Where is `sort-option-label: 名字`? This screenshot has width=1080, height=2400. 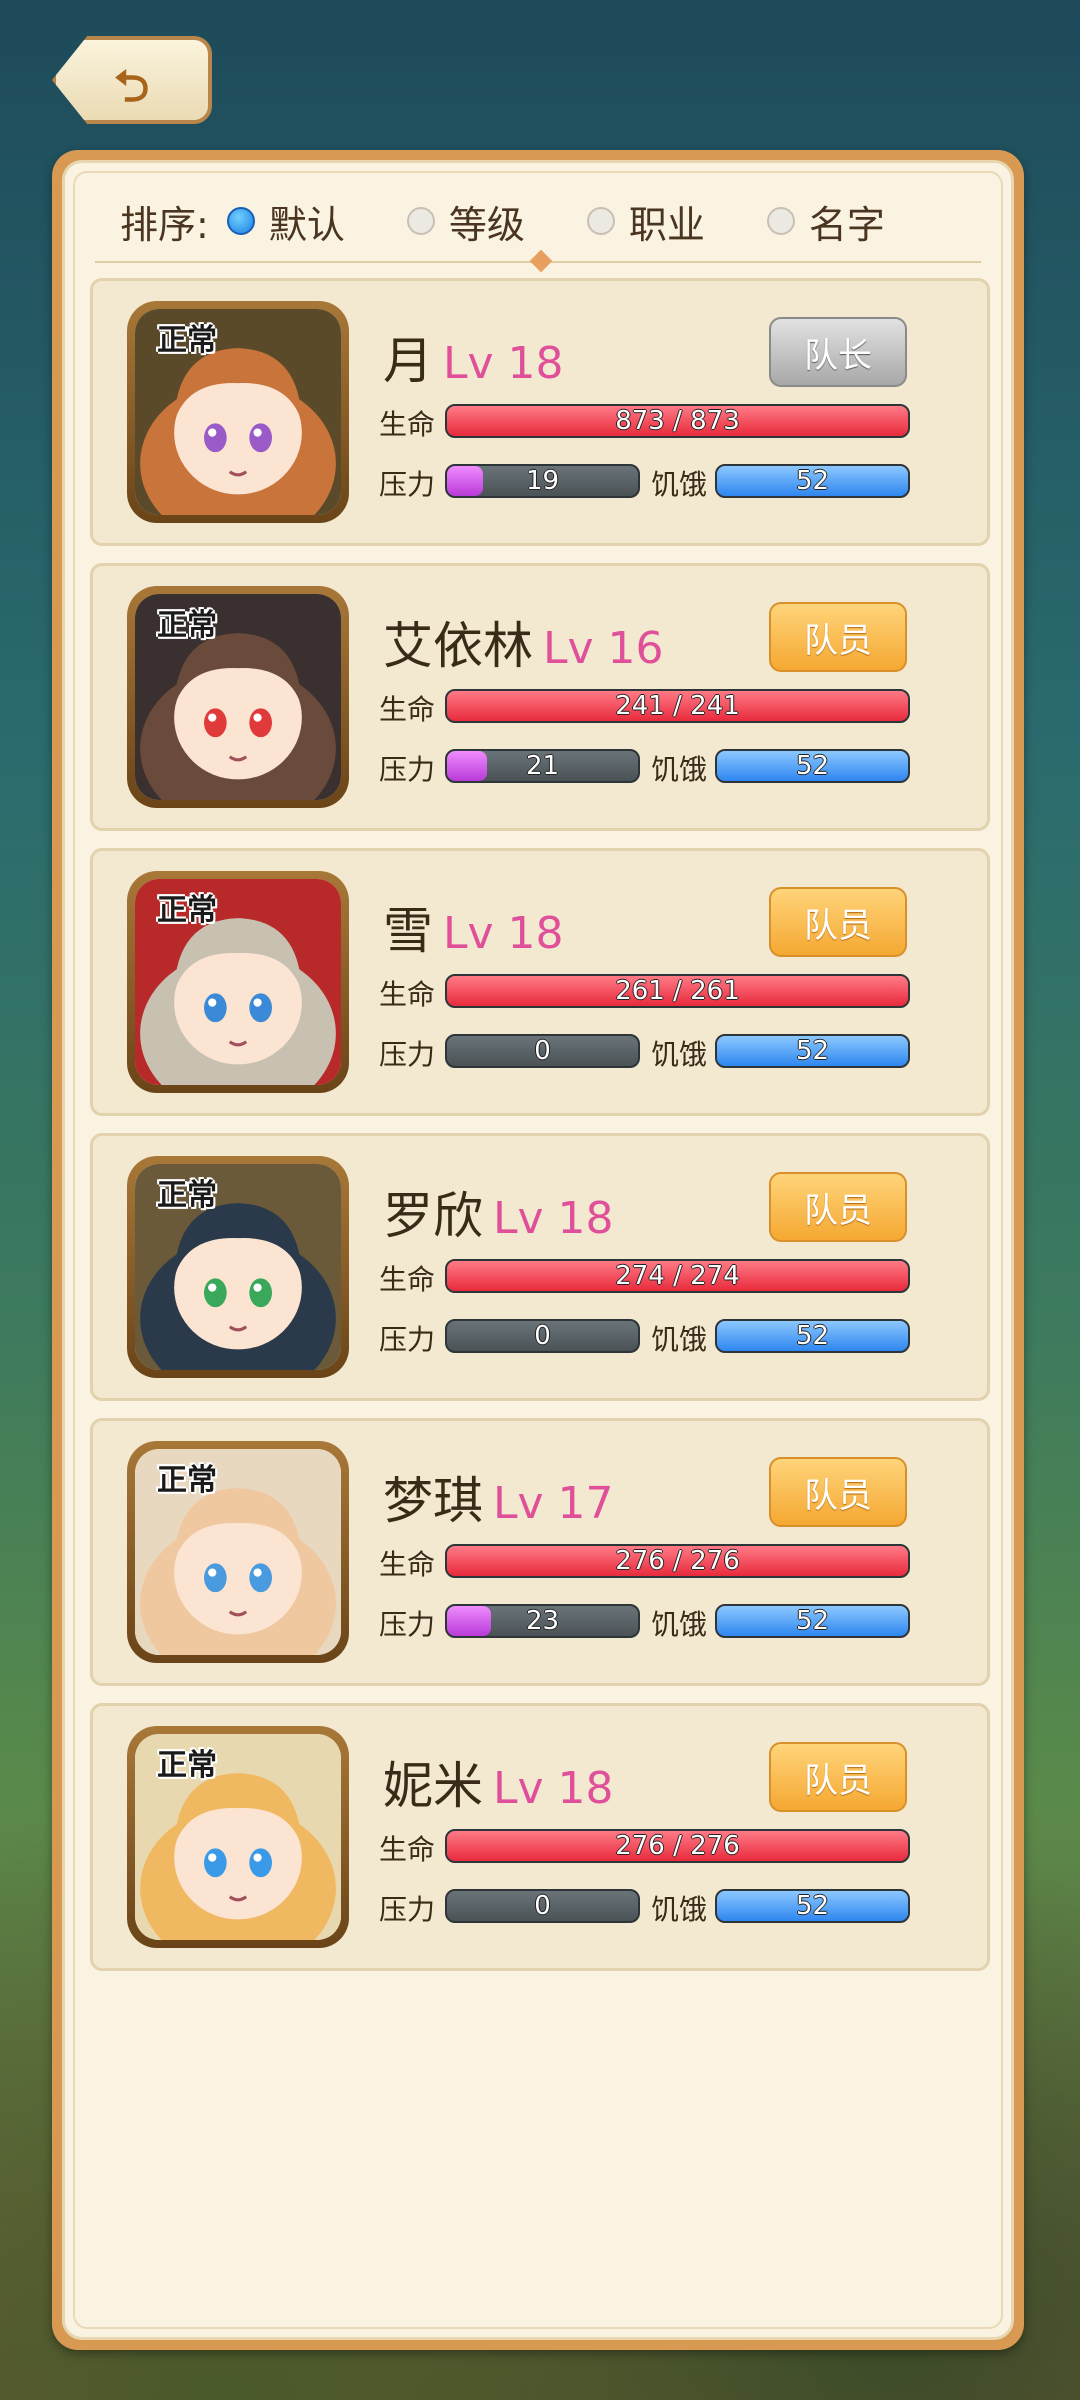 sort-option-label: 名字 is located at coordinates (846, 224).